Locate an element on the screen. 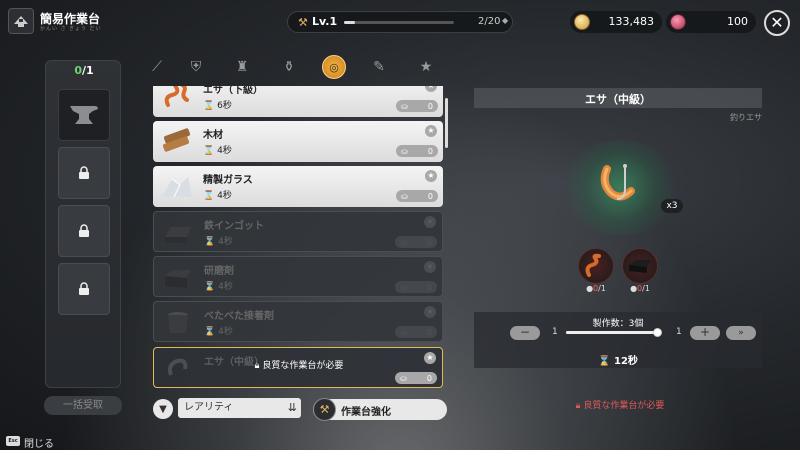  filter-button: ▼ is located at coordinates (163, 409).